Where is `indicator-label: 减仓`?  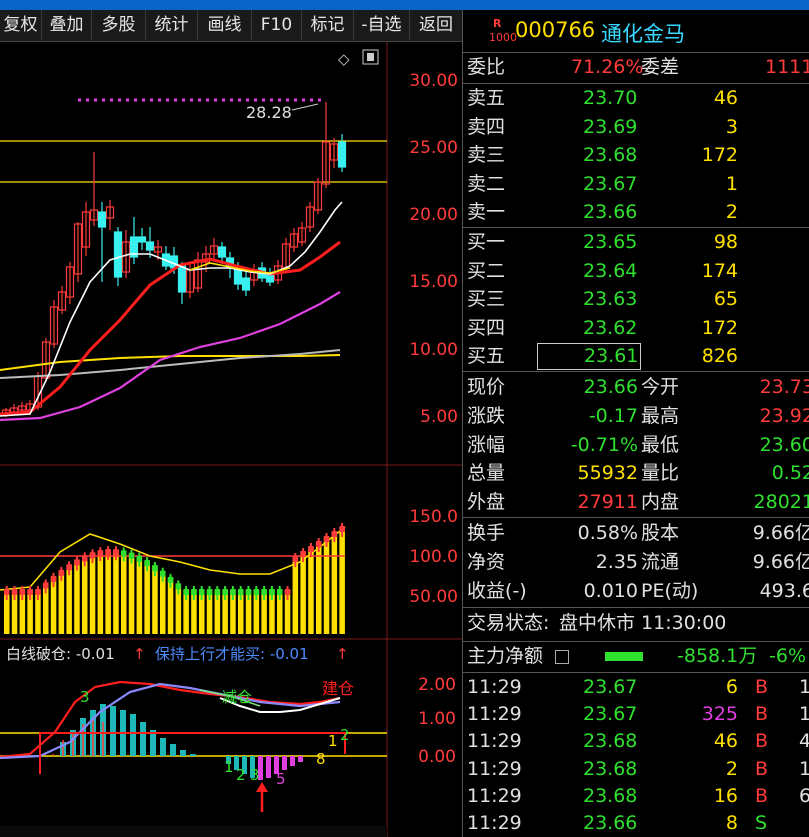 indicator-label: 减仓 is located at coordinates (237, 697).